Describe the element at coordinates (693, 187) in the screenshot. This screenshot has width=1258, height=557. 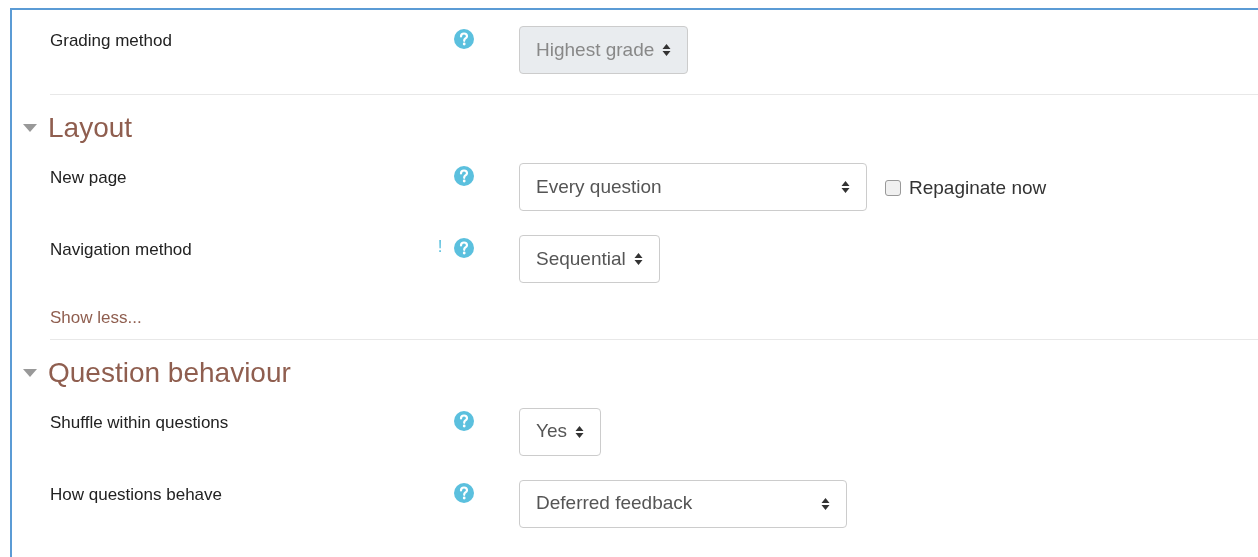
I see `dropdown-select: Every question` at that location.